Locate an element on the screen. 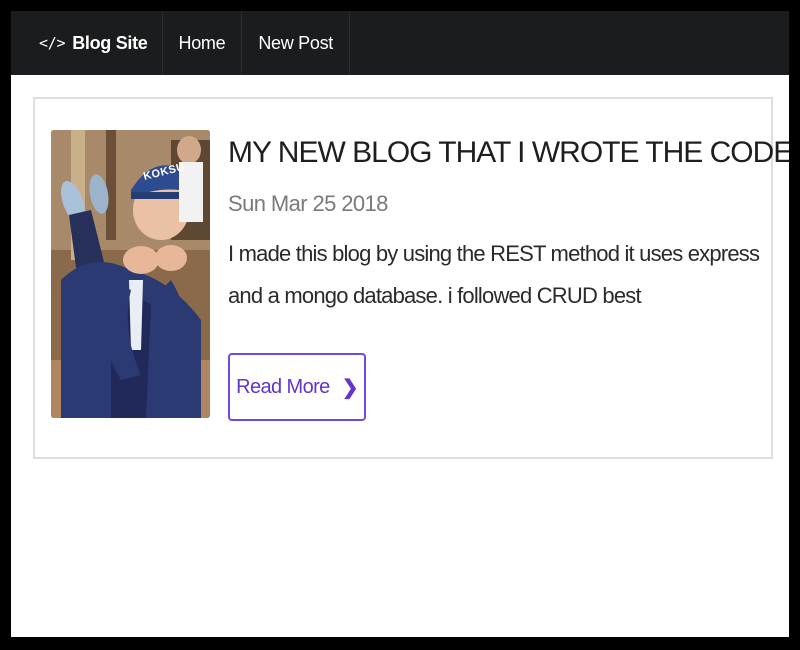  nav-item-home: Home is located at coordinates (203, 43).